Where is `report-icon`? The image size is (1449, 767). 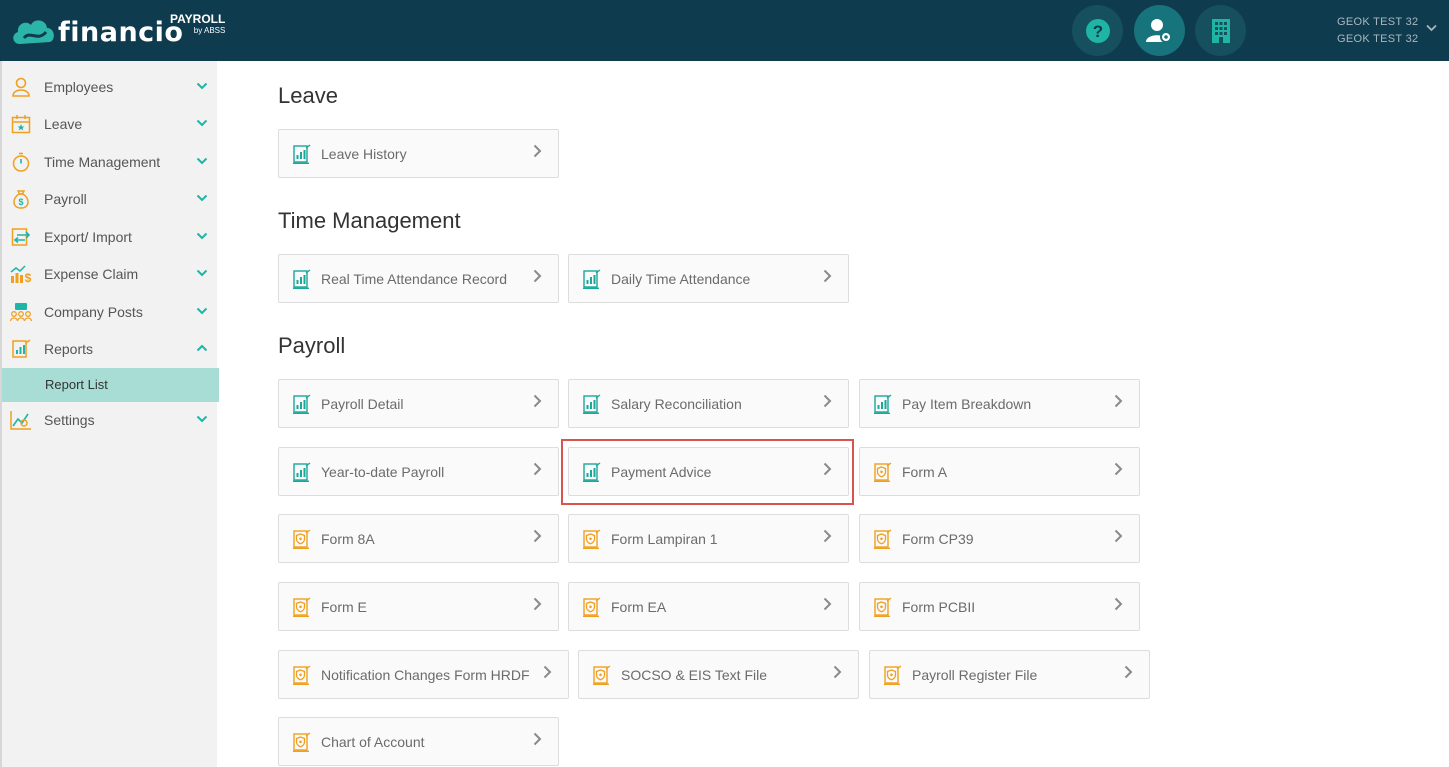
report-icon is located at coordinates (21, 349).